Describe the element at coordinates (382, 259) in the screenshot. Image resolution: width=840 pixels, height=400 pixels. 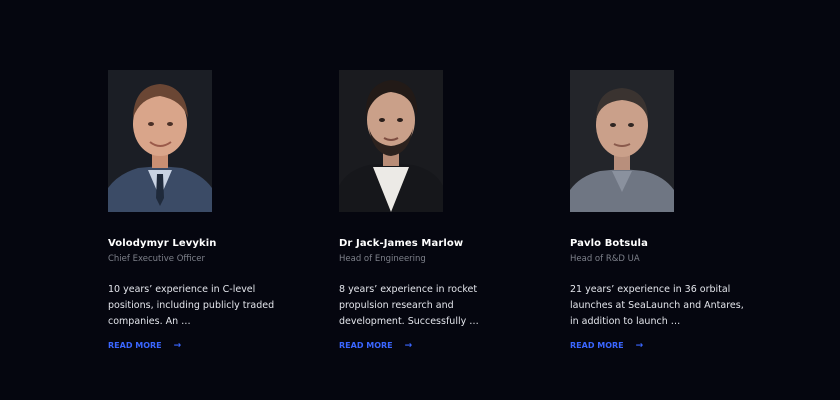
I see `member-role: Head of Engineering` at that location.